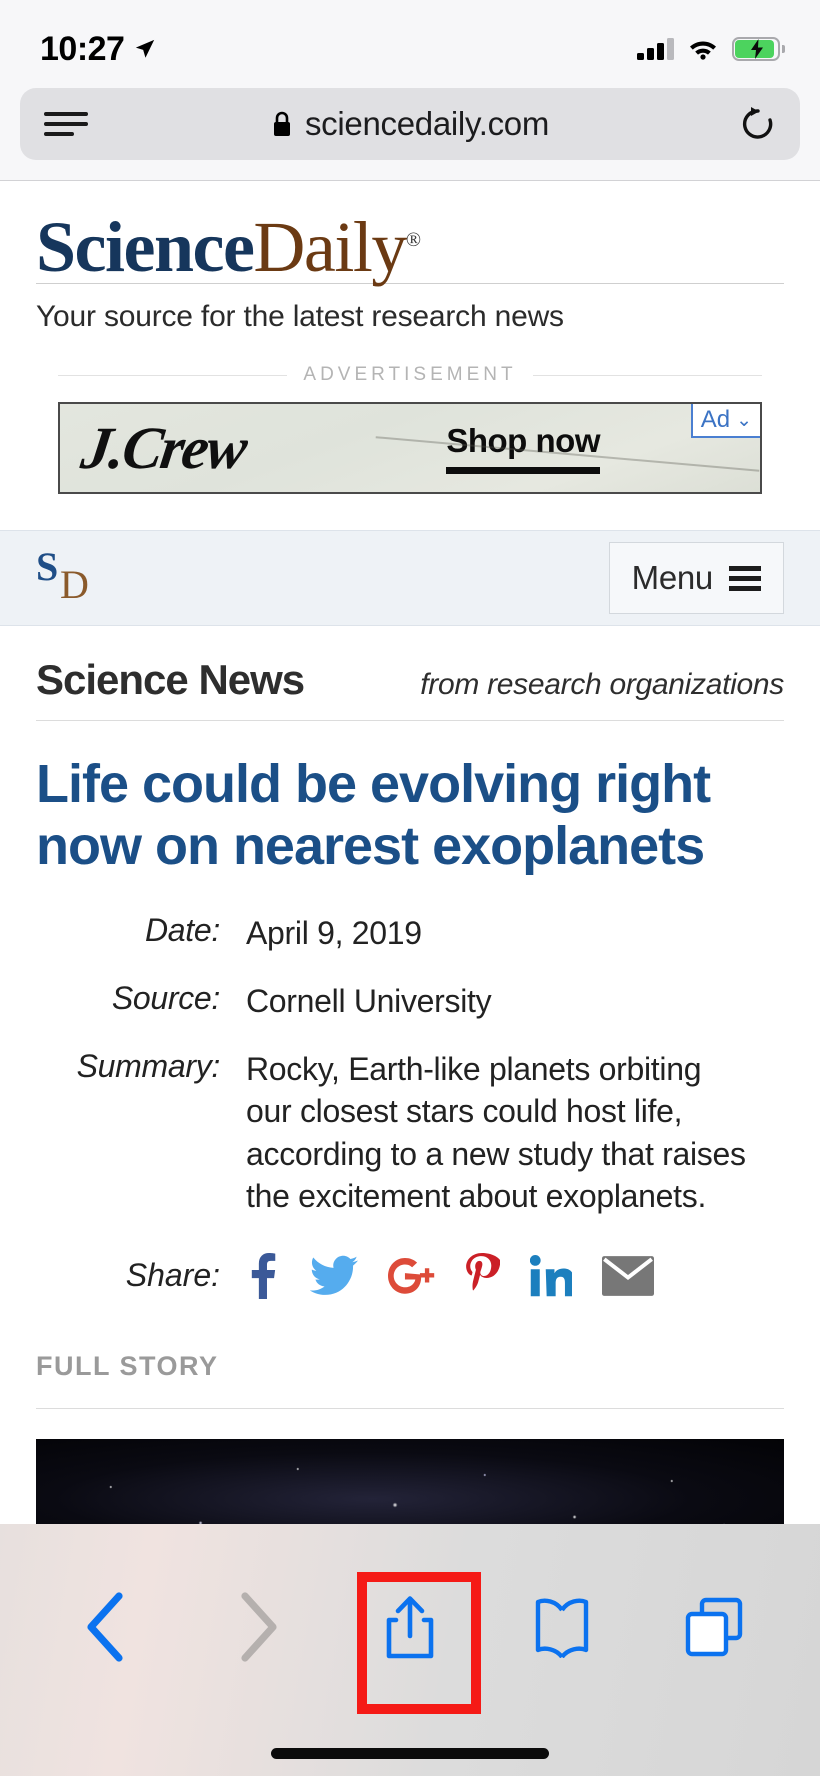 The image size is (820, 1776). I want to click on battery-charging-icon, so click(758, 49).